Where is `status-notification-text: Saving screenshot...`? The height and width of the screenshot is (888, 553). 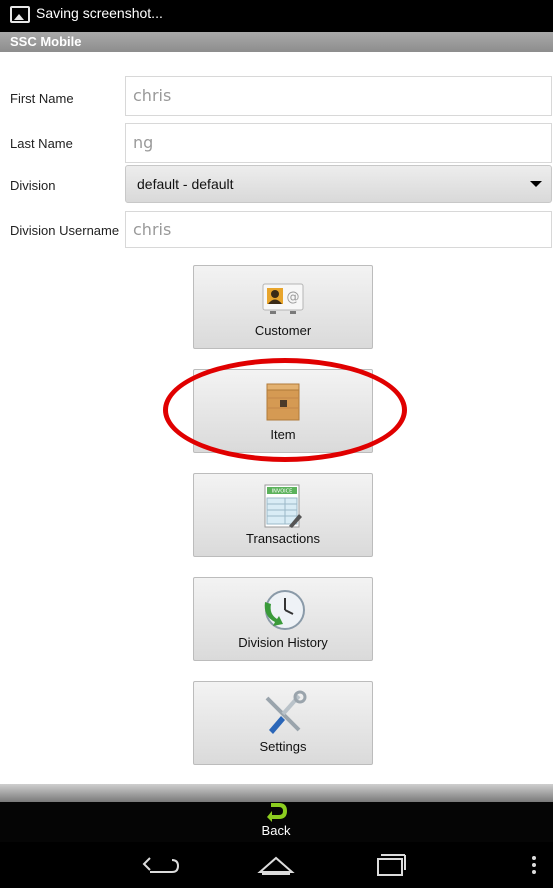 status-notification-text: Saving screenshot... is located at coordinates (99, 13).